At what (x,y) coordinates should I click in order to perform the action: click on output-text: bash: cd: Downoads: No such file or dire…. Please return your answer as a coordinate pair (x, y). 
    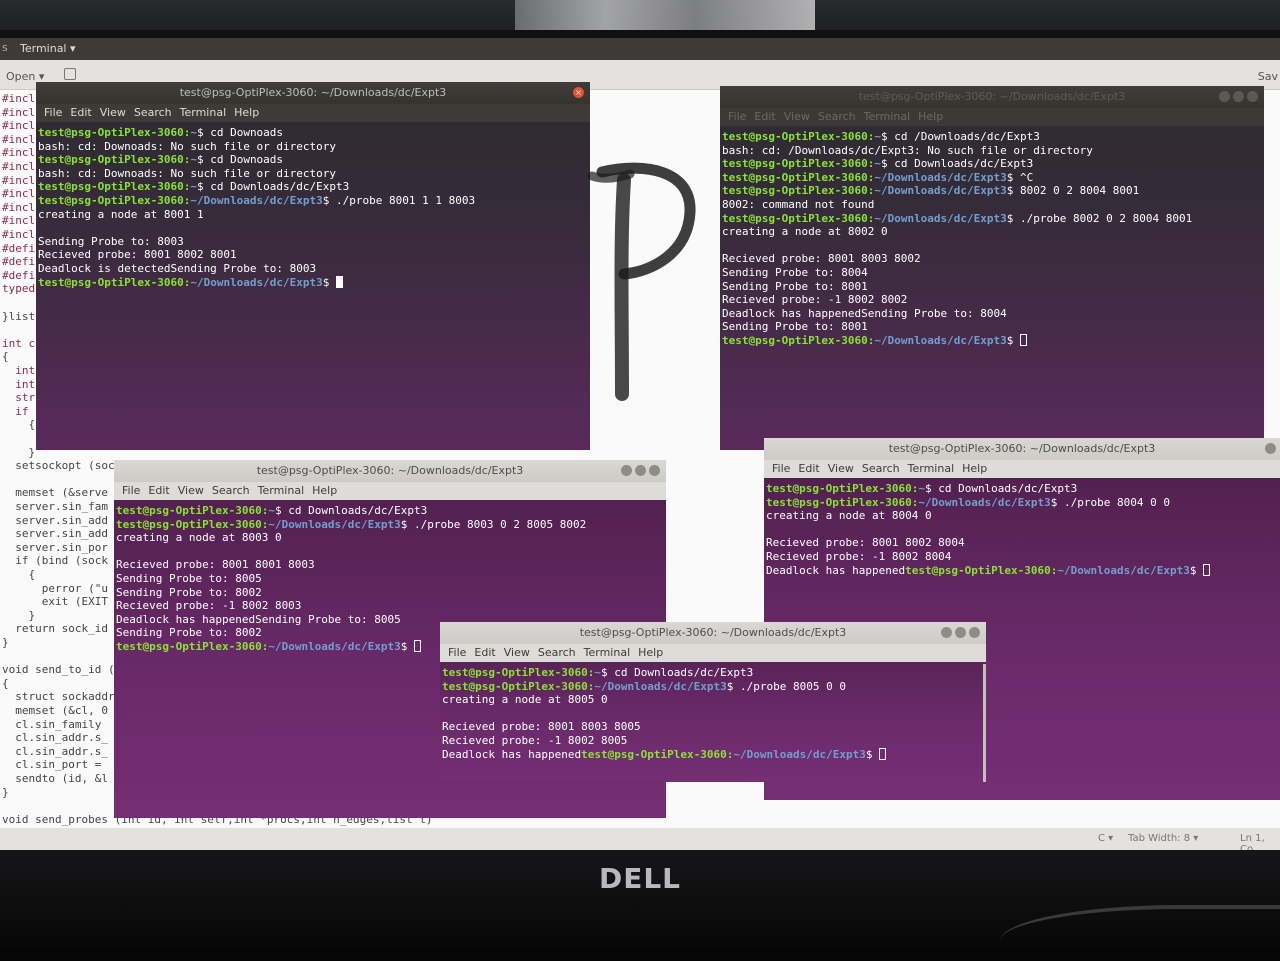
    Looking at the image, I should click on (187, 146).